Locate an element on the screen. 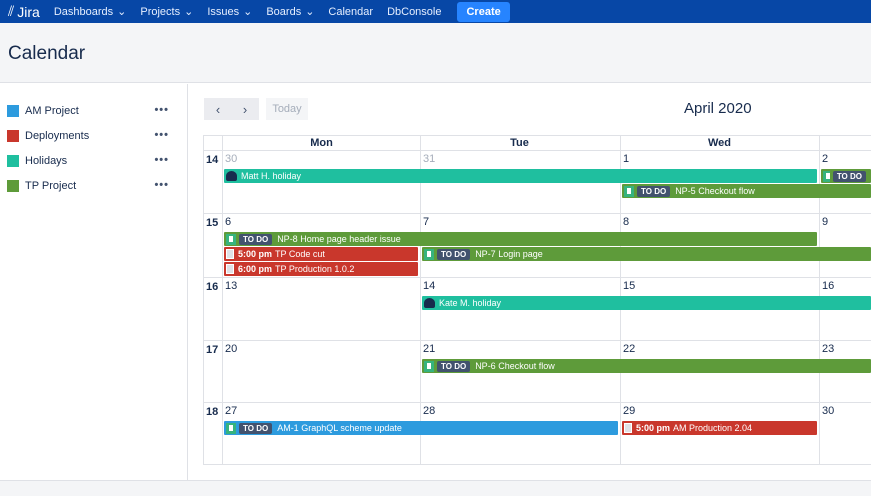 The width and height of the screenshot is (871, 496). day-number: 21 is located at coordinates (429, 349).